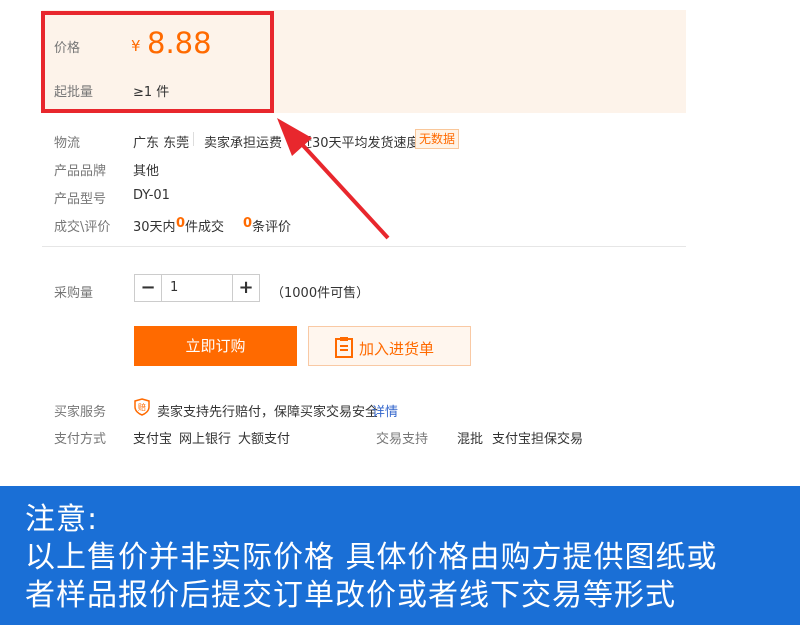 The width and height of the screenshot is (800, 625). What do you see at coordinates (264, 439) in the screenshot?
I see `payment-method: 大额支付` at bounding box center [264, 439].